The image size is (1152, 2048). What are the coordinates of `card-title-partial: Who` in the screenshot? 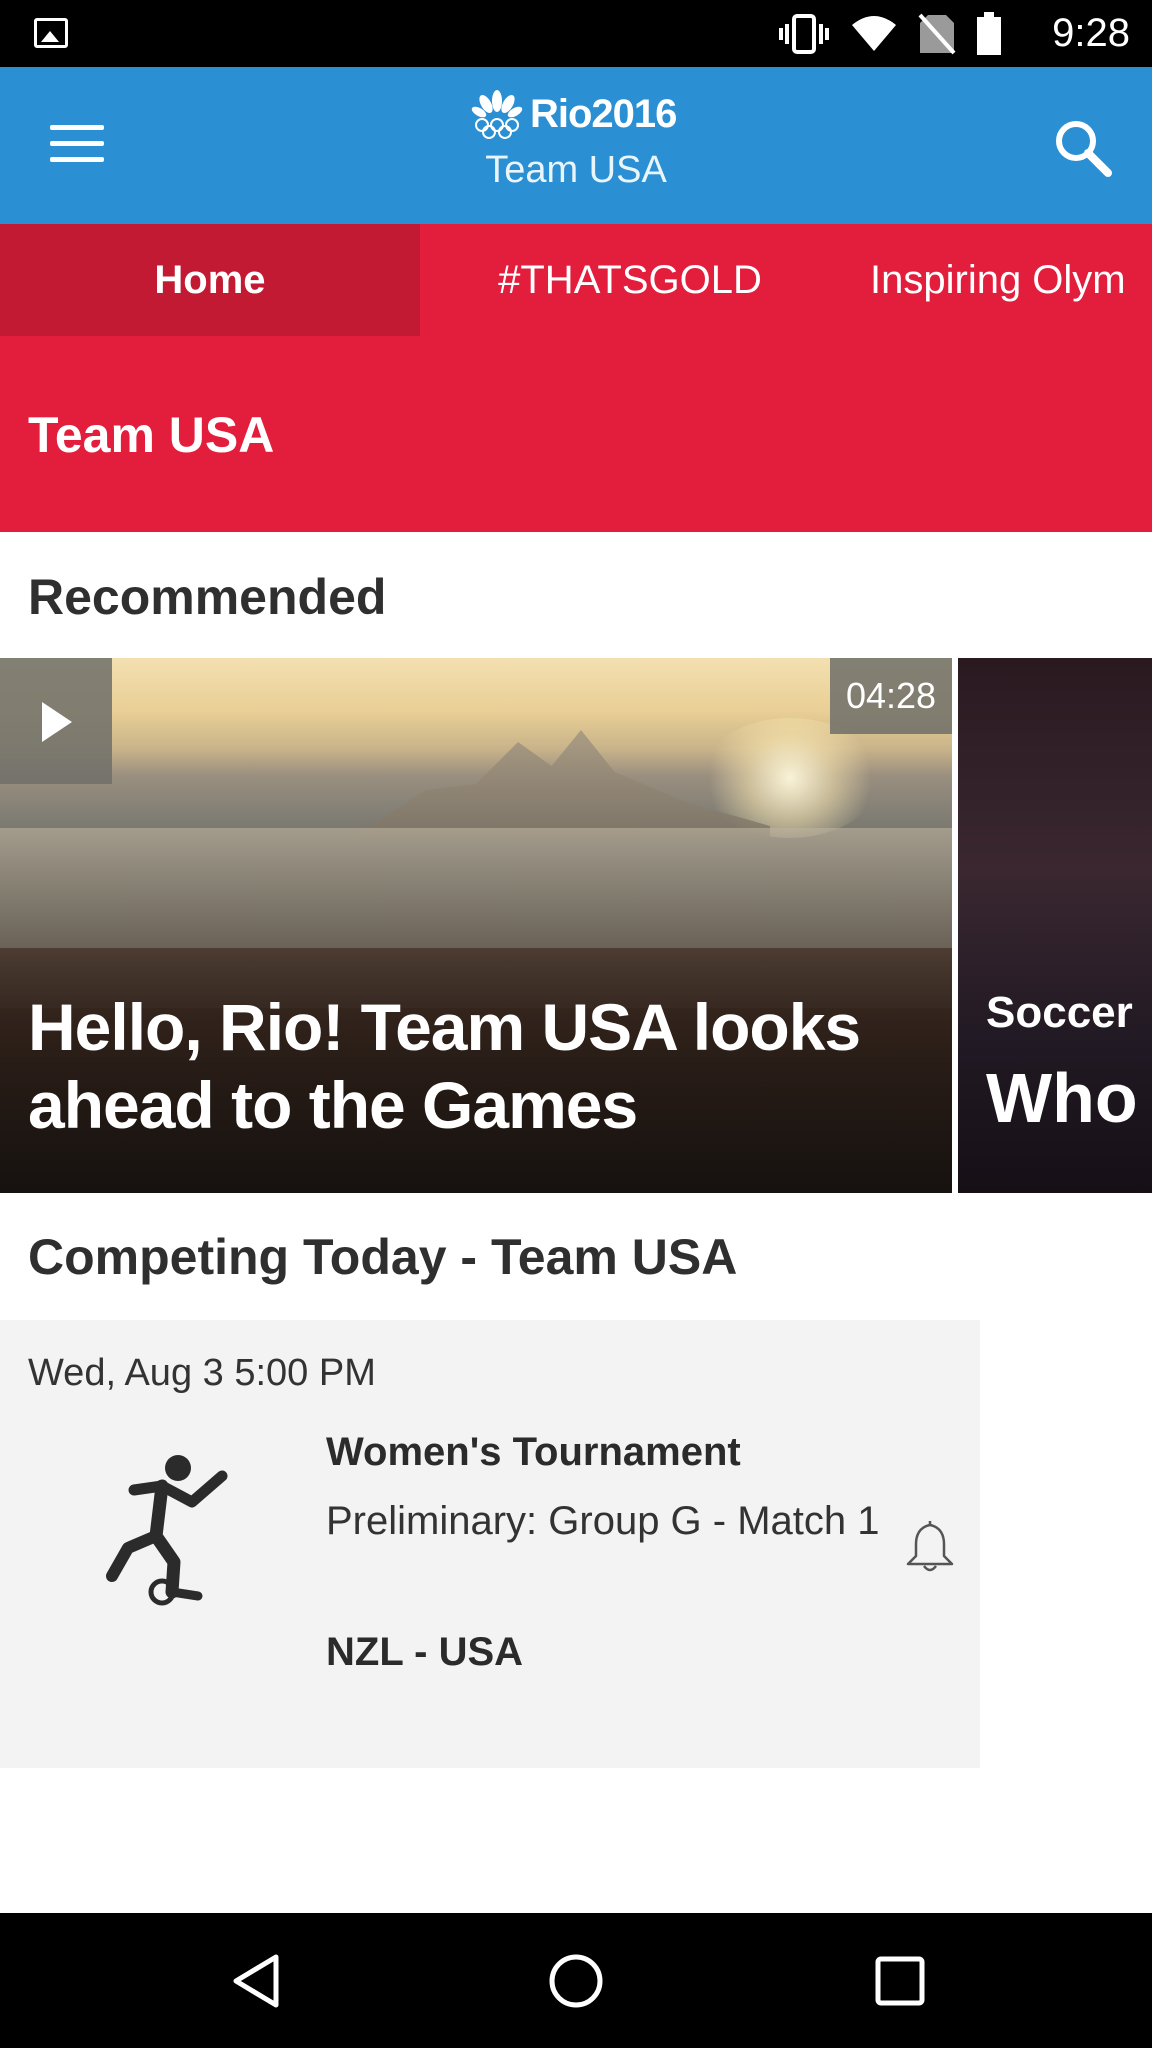 It's located at (1062, 1098).